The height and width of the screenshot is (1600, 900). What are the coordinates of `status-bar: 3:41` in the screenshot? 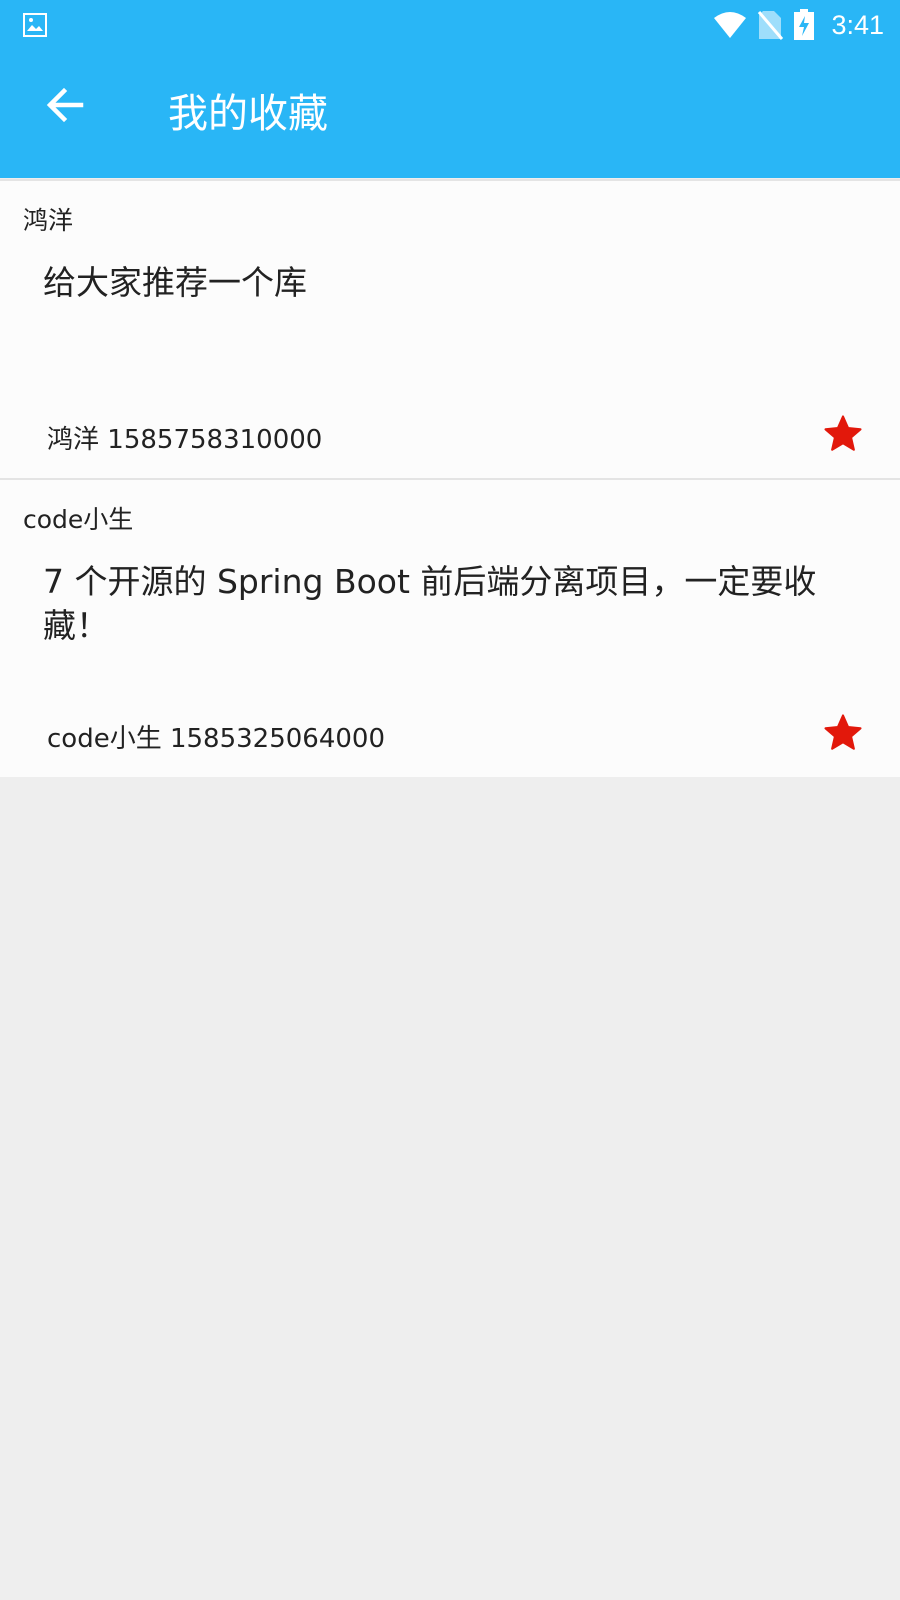 It's located at (450, 25).